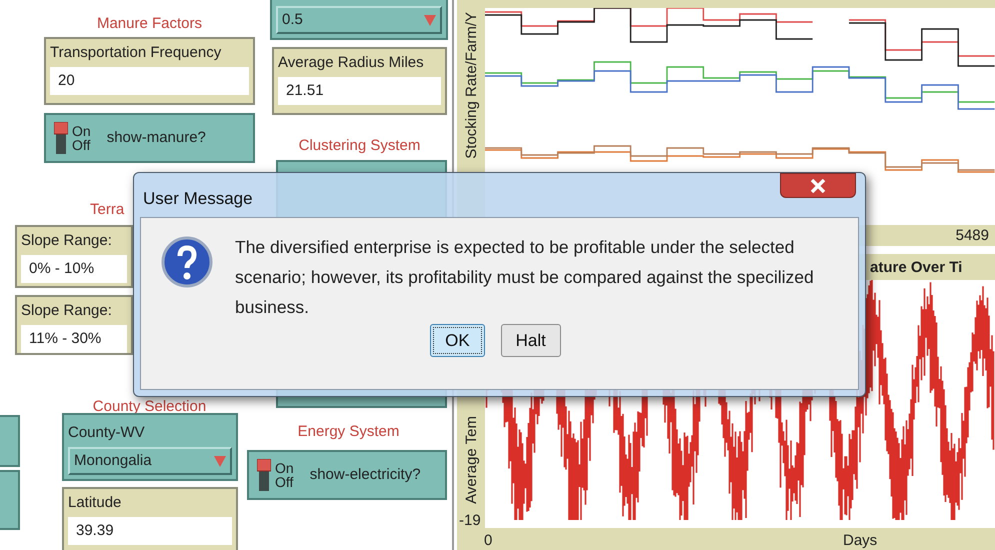  Describe the element at coordinates (156, 138) in the screenshot. I see `switch-label: show-manure?` at that location.